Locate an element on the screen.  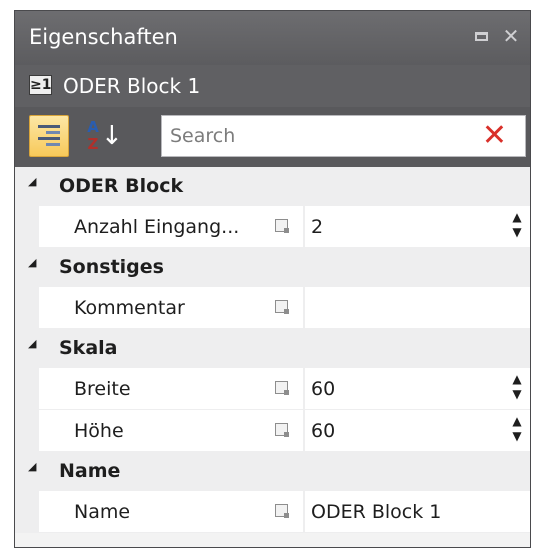
property-name-cell: Höhe is located at coordinates (171, 430).